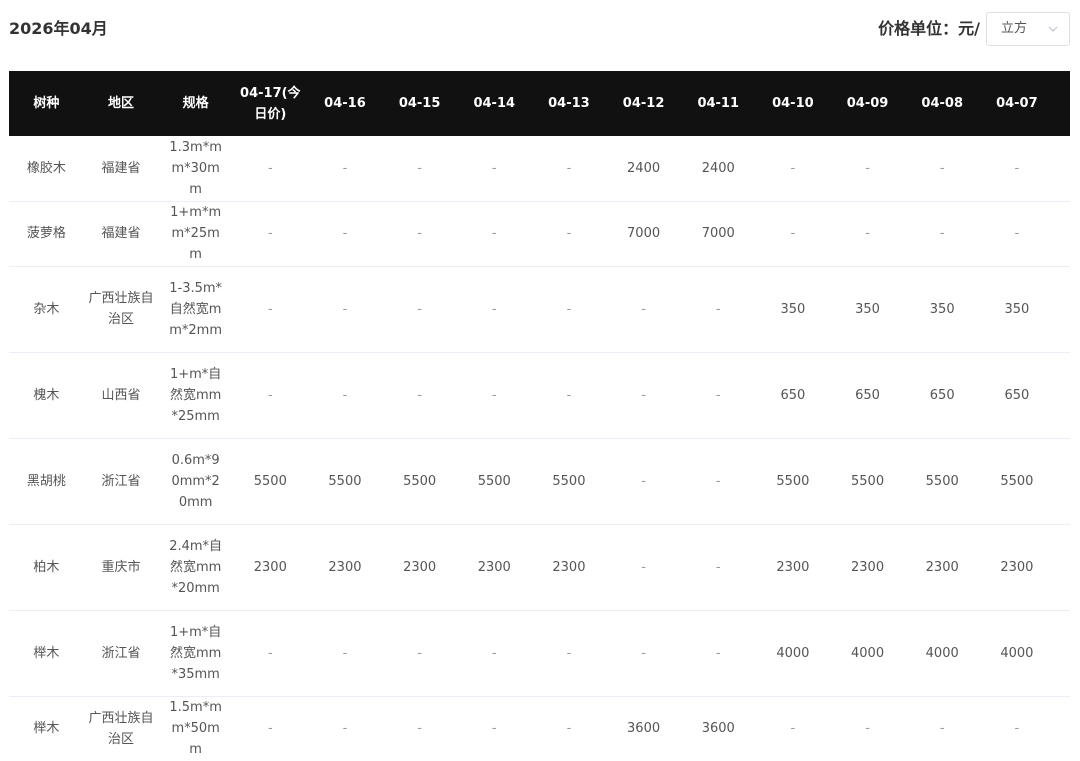 Image resolution: width=1080 pixels, height=761 pixels. I want to click on table-row: 橡胶木福建省1.3m*mm*30mm-----24002400----24, so click(539, 169).